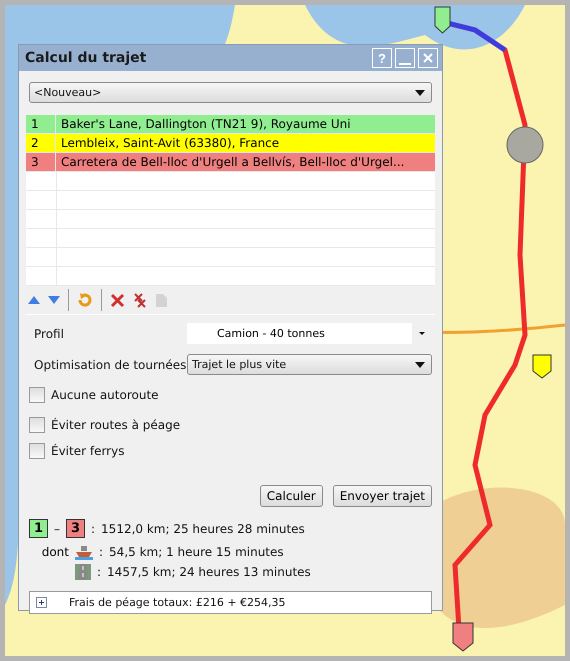  What do you see at coordinates (177, 602) in the screenshot?
I see `toll-total: Frais de péage totaux: £216 + €254,35` at bounding box center [177, 602].